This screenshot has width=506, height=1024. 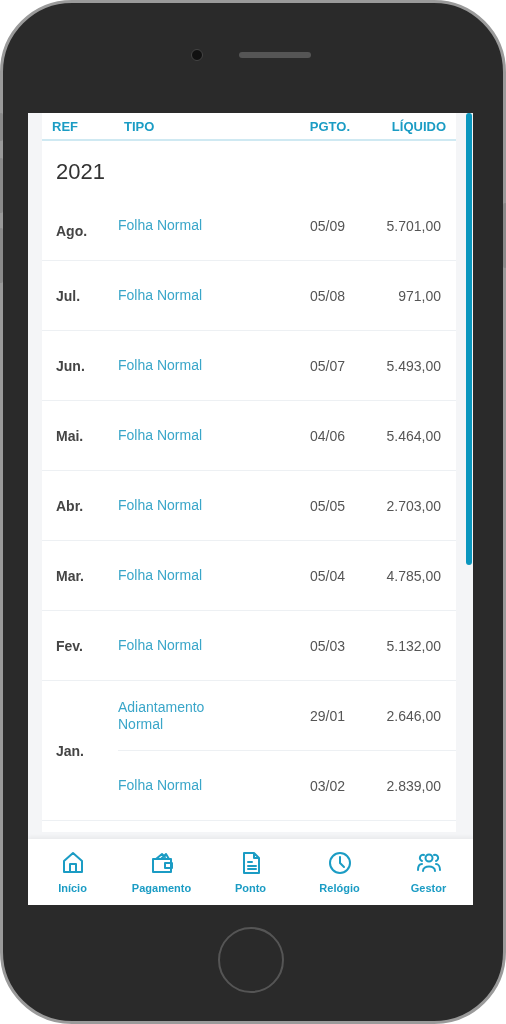 What do you see at coordinates (70, 505) in the screenshot?
I see `month-label: Abr.` at bounding box center [70, 505].